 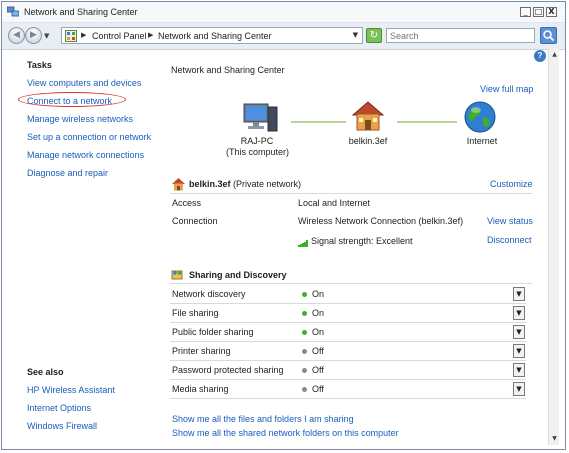 What do you see at coordinates (554, 438) in the screenshot?
I see `scroll-down-icon: ▼` at bounding box center [554, 438].